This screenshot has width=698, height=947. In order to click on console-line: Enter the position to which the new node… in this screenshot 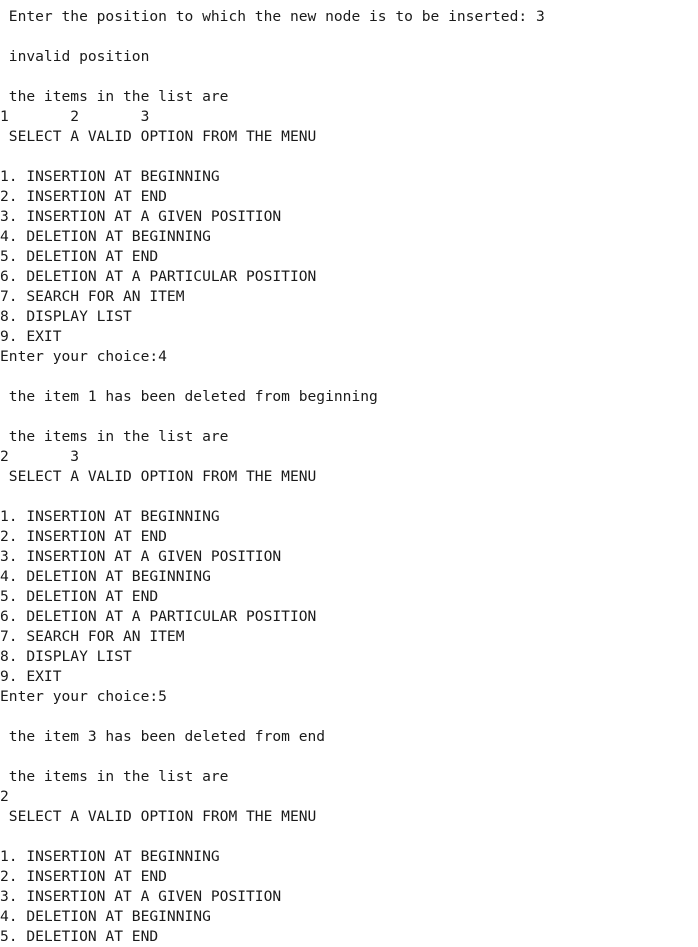, I will do `click(272, 16)`.